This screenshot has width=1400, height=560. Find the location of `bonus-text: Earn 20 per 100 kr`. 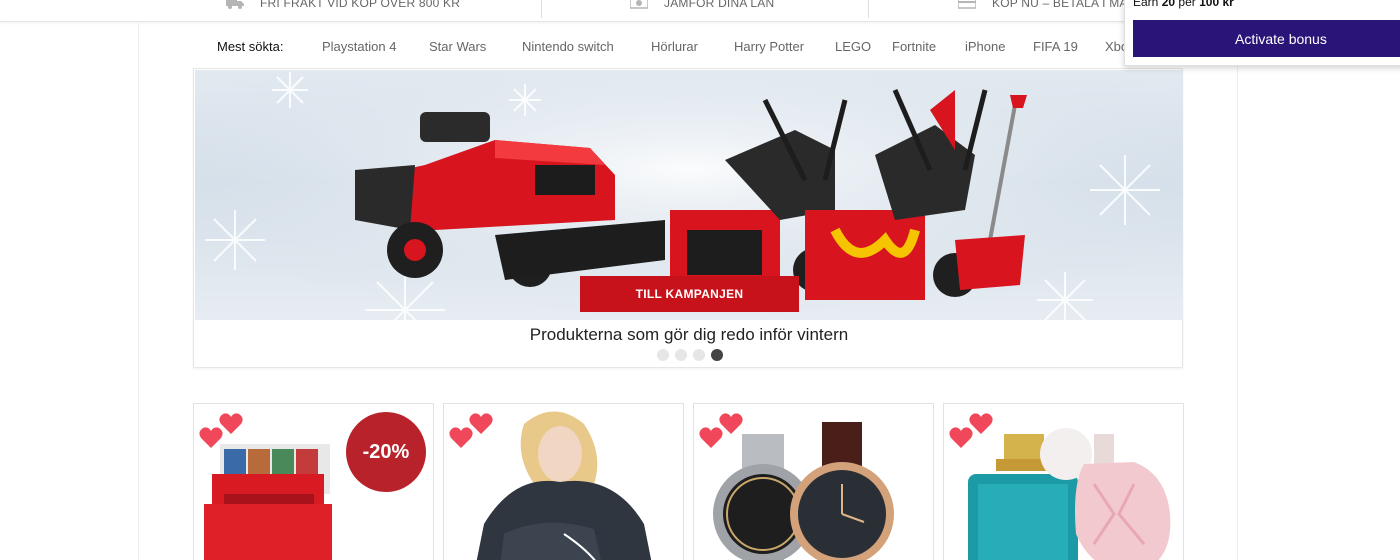

bonus-text: Earn 20 per 100 kr is located at coordinates (1183, 4).